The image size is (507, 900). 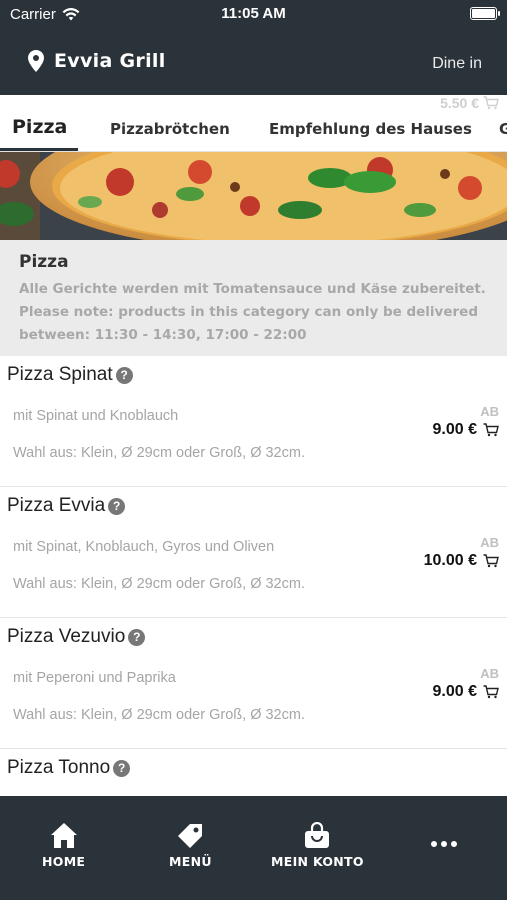 What do you see at coordinates (170, 129) in the screenshot?
I see `tab-pizzabroetchen: Pizzabrötchen` at bounding box center [170, 129].